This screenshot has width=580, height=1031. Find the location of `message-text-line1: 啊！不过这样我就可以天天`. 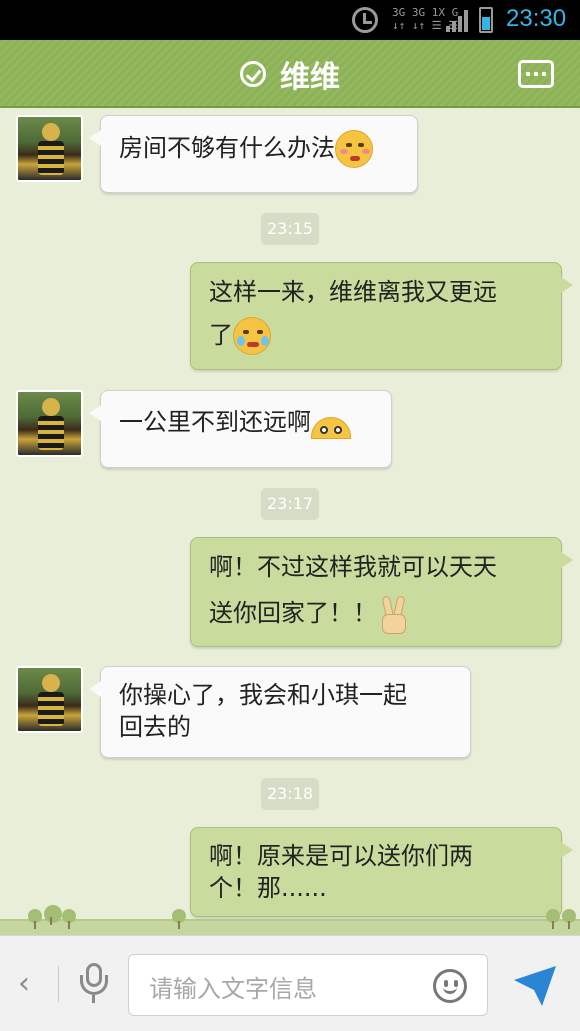

message-text-line1: 啊！不过这样我就可以天天 is located at coordinates (353, 567).